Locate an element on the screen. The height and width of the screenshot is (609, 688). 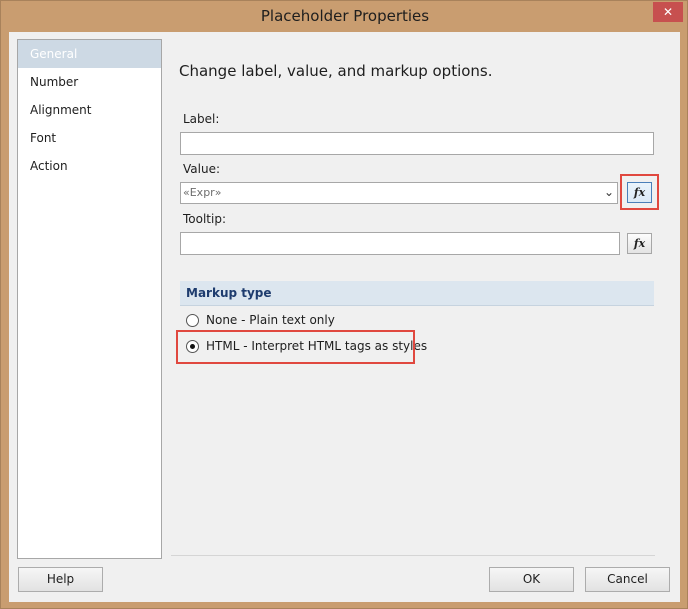
tooltip-field-label: Tooltip: is located at coordinates (205, 219).